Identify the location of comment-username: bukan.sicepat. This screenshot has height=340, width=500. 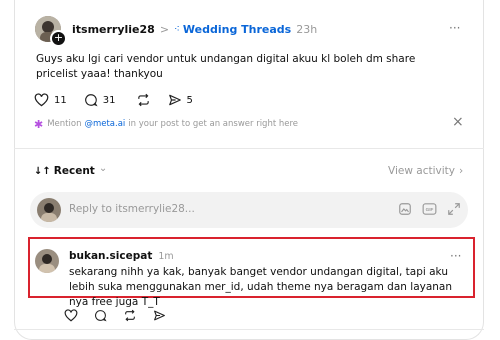
(110, 256).